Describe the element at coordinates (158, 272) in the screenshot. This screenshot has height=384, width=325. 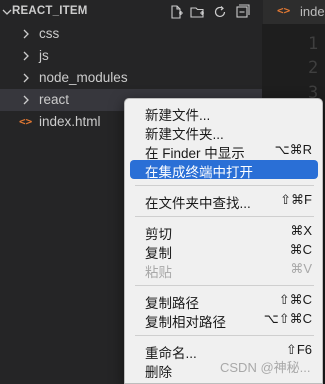
I see `menu-item-label: 粘贴` at that location.